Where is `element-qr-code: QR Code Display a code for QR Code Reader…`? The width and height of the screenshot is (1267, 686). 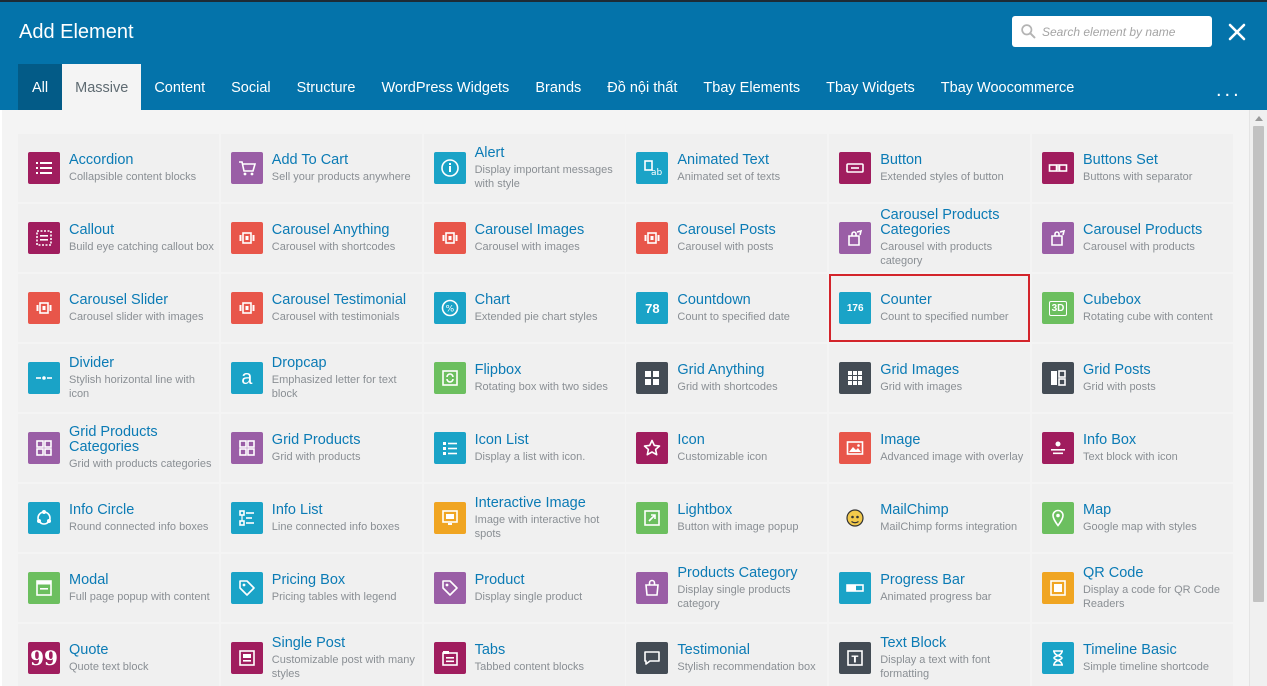
element-qr-code: QR Code Display a code for QR Code Reader… is located at coordinates (1132, 588).